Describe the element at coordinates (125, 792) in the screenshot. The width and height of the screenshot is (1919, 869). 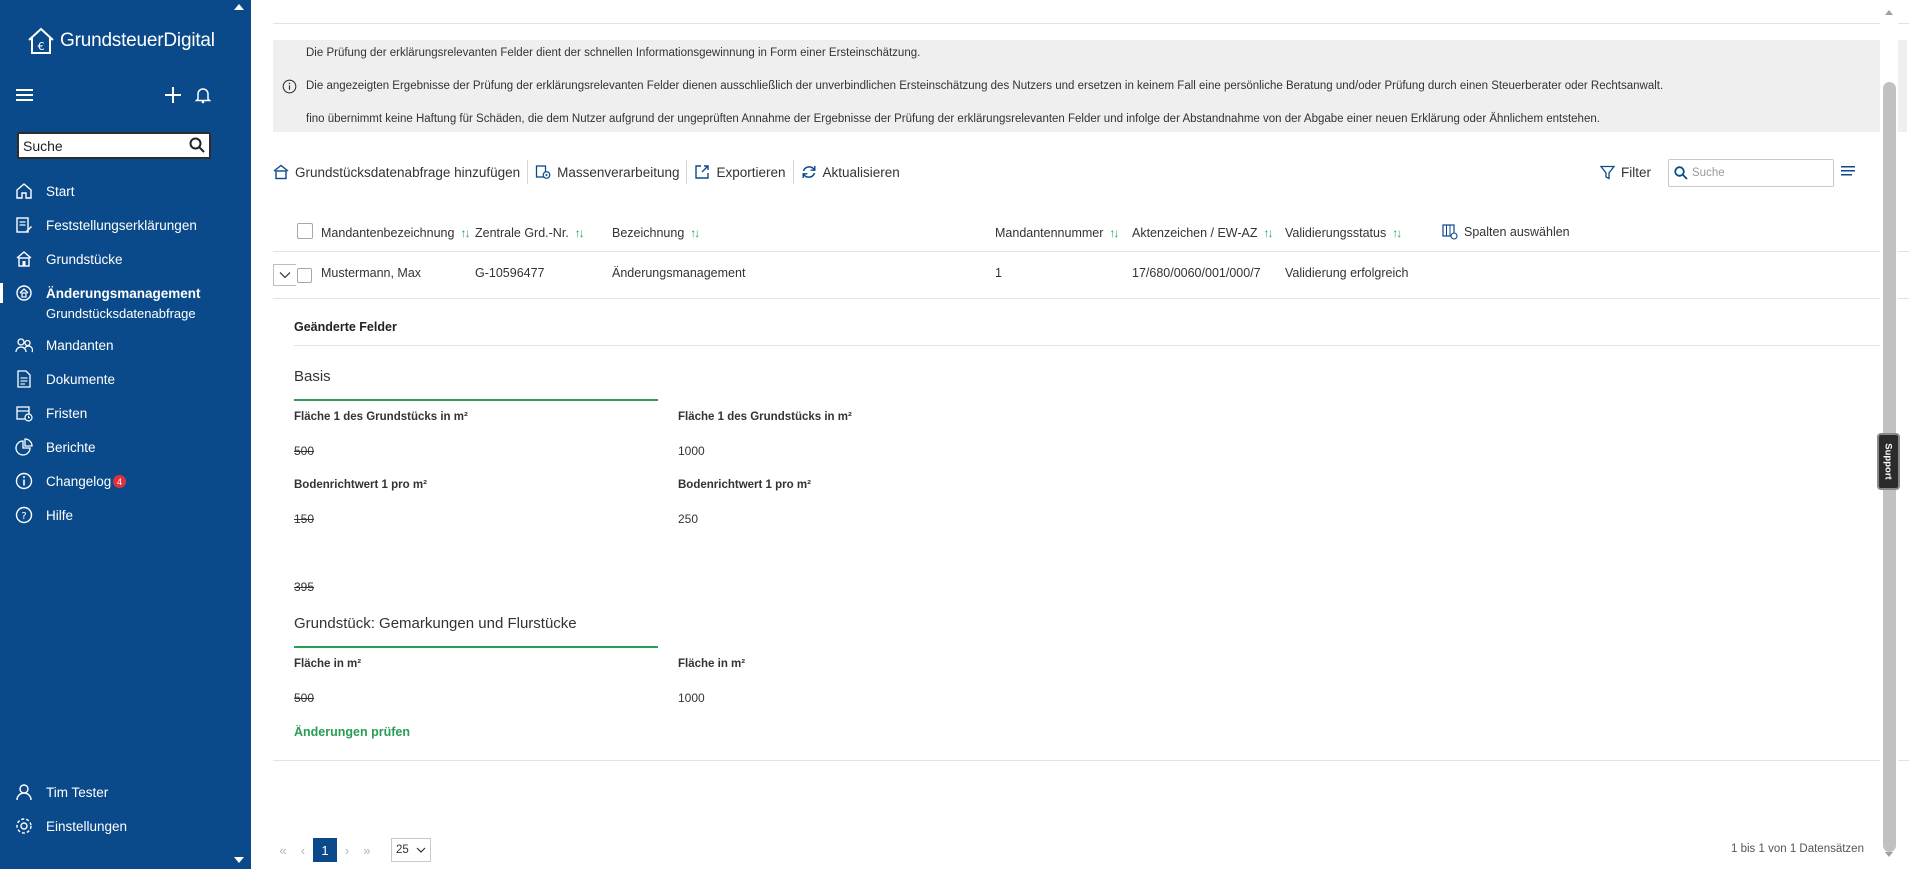
I see `nav-item-user: Tim Tester` at that location.